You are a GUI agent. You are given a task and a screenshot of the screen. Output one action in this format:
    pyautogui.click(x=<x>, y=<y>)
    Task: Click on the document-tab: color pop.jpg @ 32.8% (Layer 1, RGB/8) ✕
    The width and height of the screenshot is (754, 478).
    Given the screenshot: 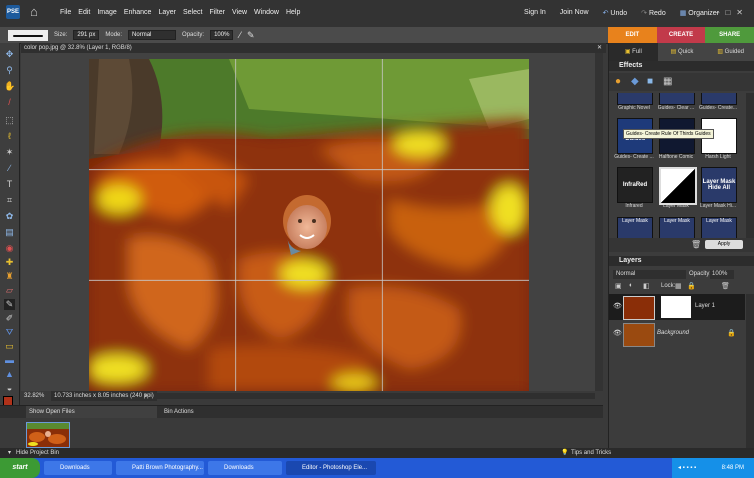 What is the action you would take?
    pyautogui.click(x=313, y=48)
    